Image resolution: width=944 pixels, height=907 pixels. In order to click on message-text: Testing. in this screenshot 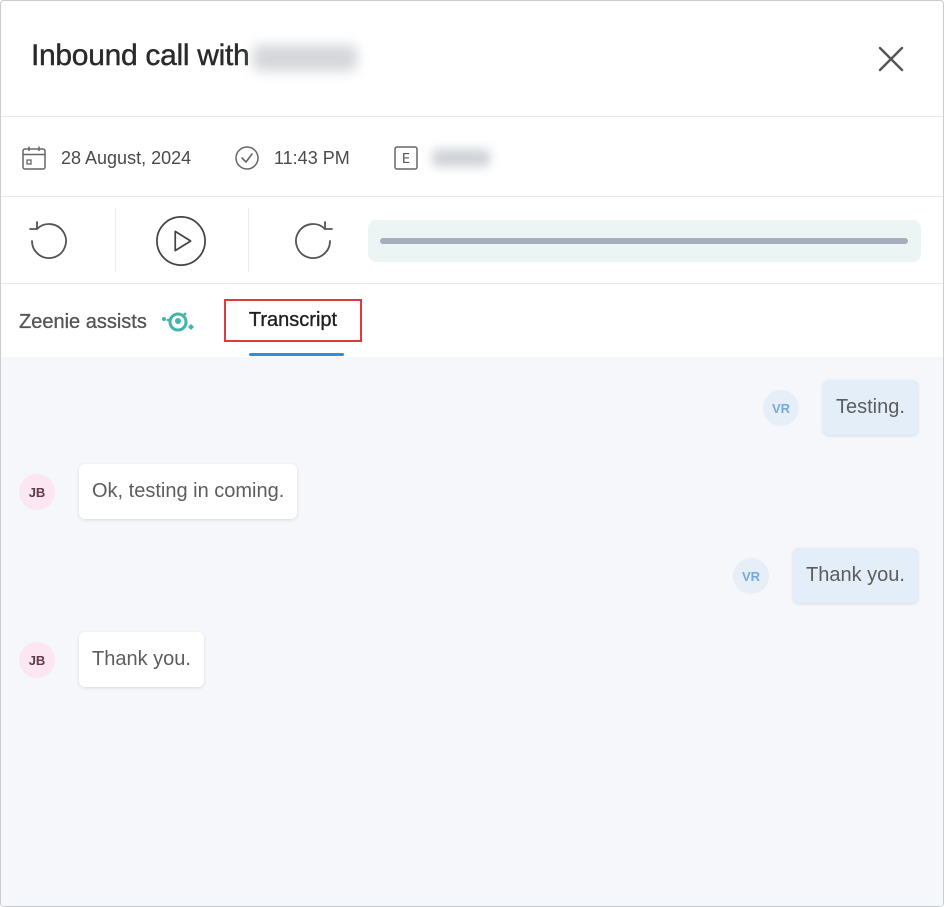, I will do `click(870, 407)`.